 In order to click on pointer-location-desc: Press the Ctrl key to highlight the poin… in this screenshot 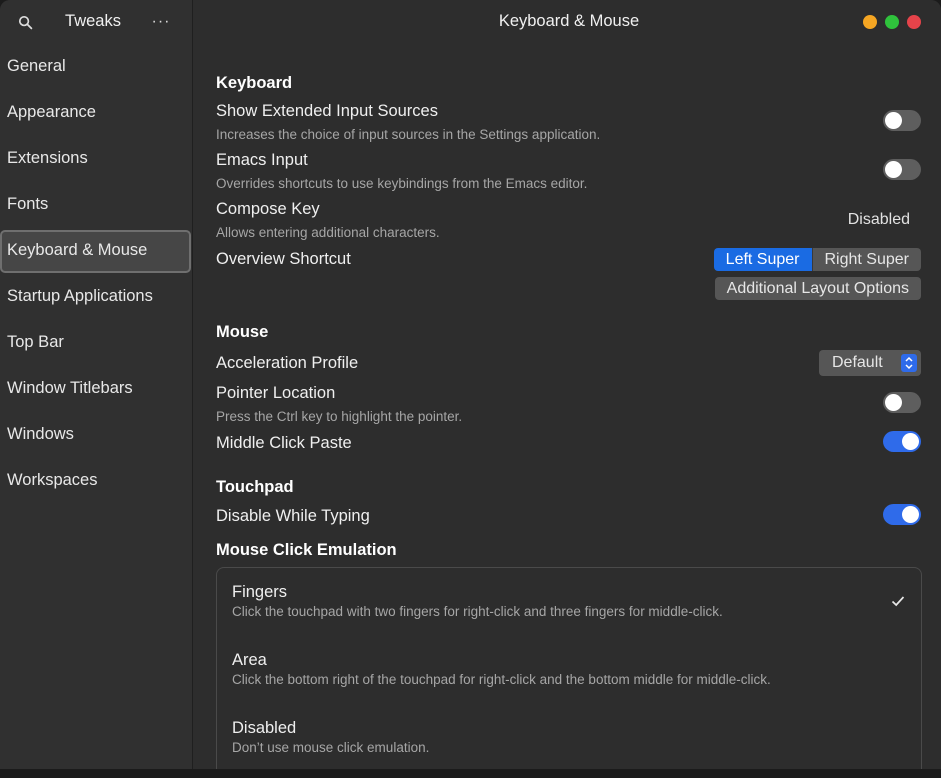, I will do `click(339, 416)`.